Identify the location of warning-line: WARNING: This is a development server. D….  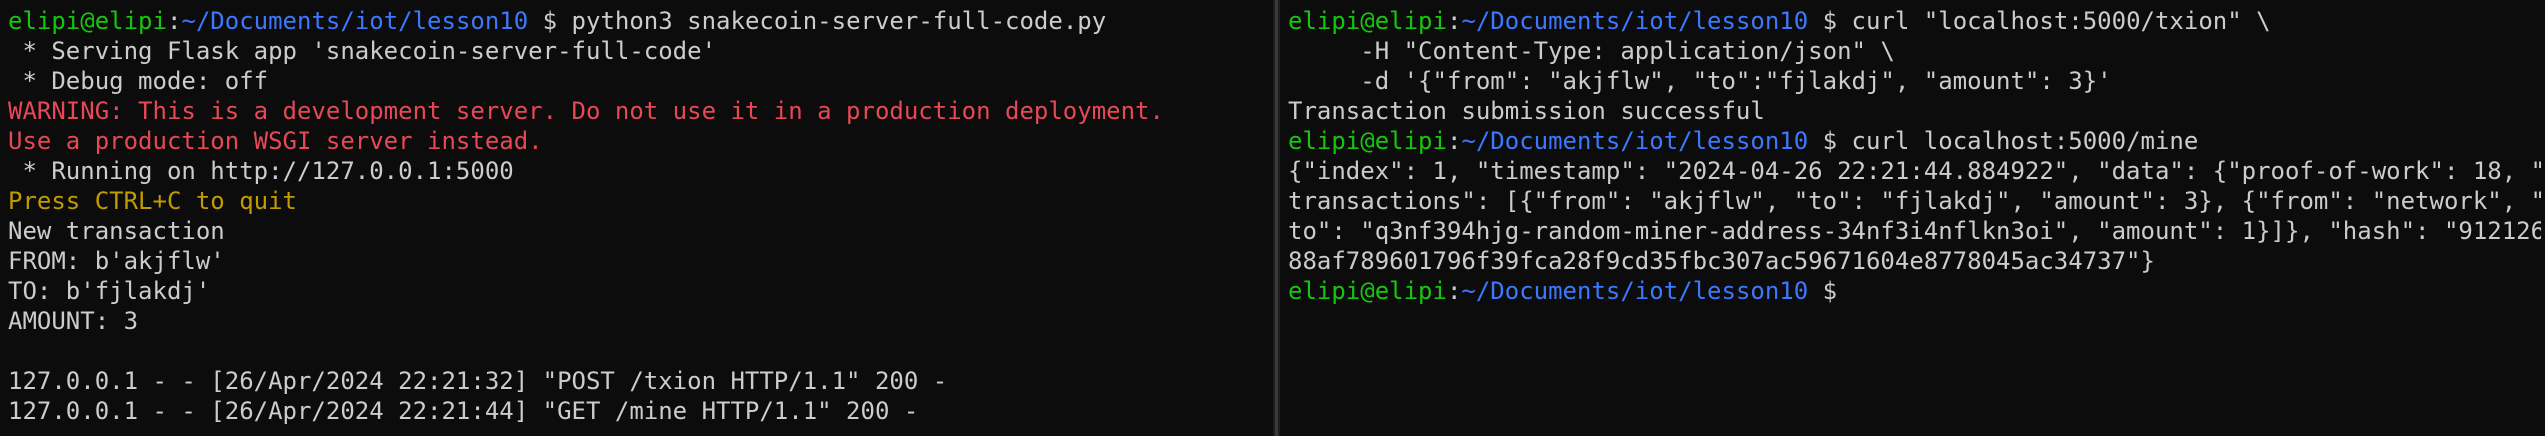
(586, 111).